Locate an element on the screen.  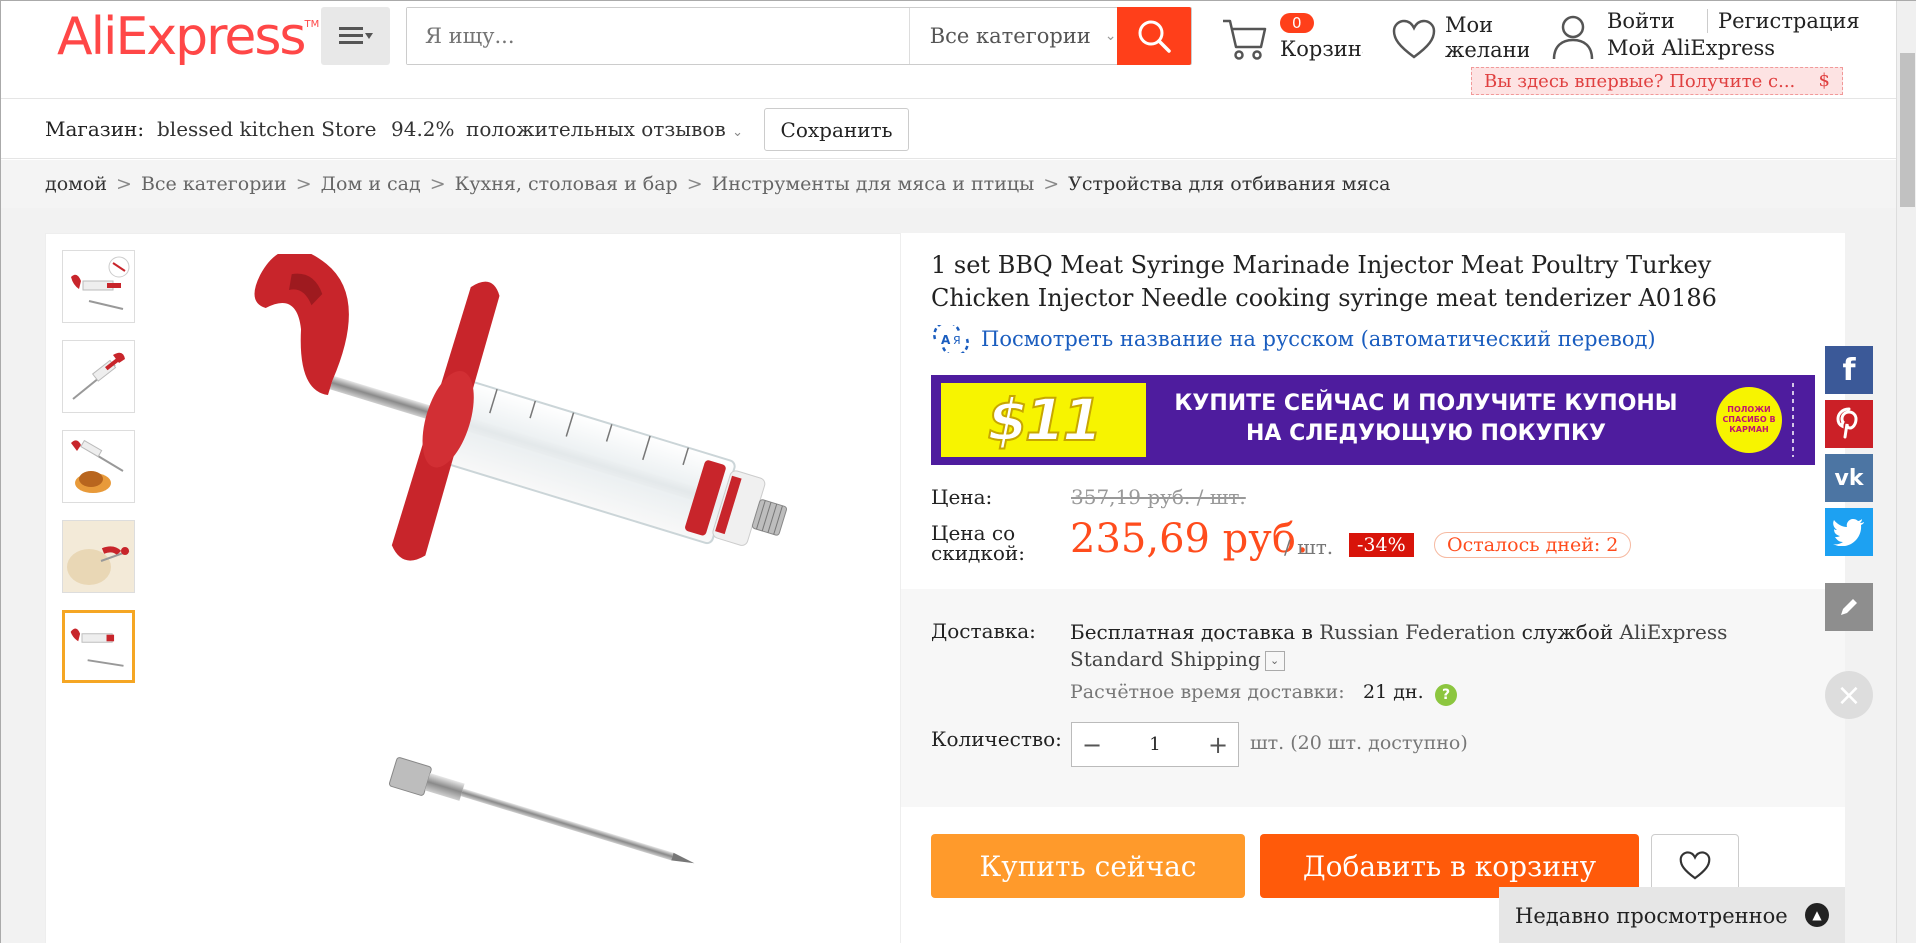
discount-price-label: Цена со скидкой: is located at coordinates (978, 543).